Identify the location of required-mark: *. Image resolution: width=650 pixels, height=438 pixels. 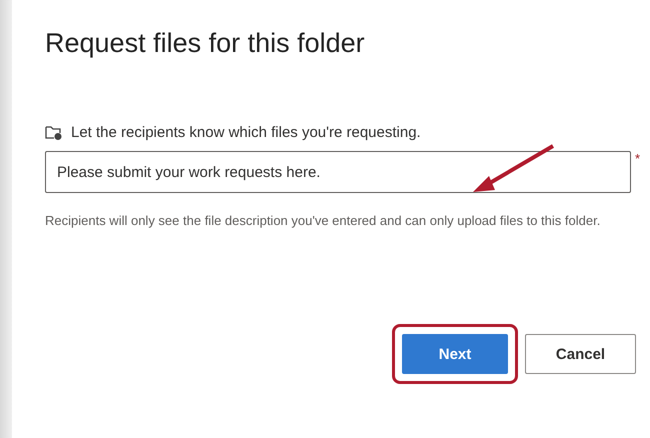
(637, 158).